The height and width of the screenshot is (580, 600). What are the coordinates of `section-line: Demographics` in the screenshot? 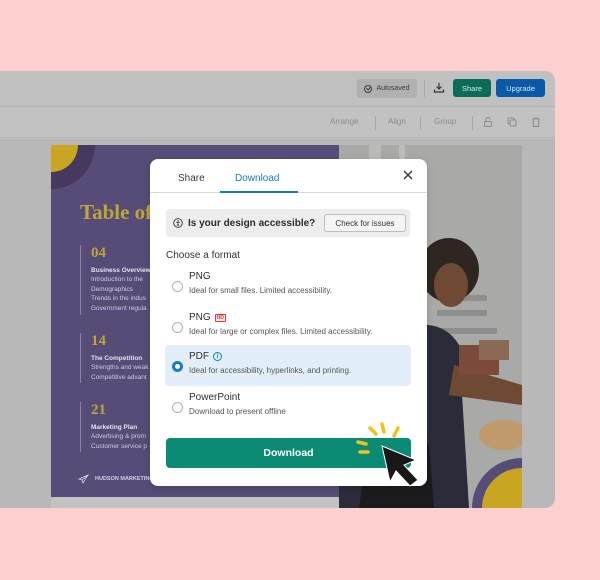 It's located at (112, 289).